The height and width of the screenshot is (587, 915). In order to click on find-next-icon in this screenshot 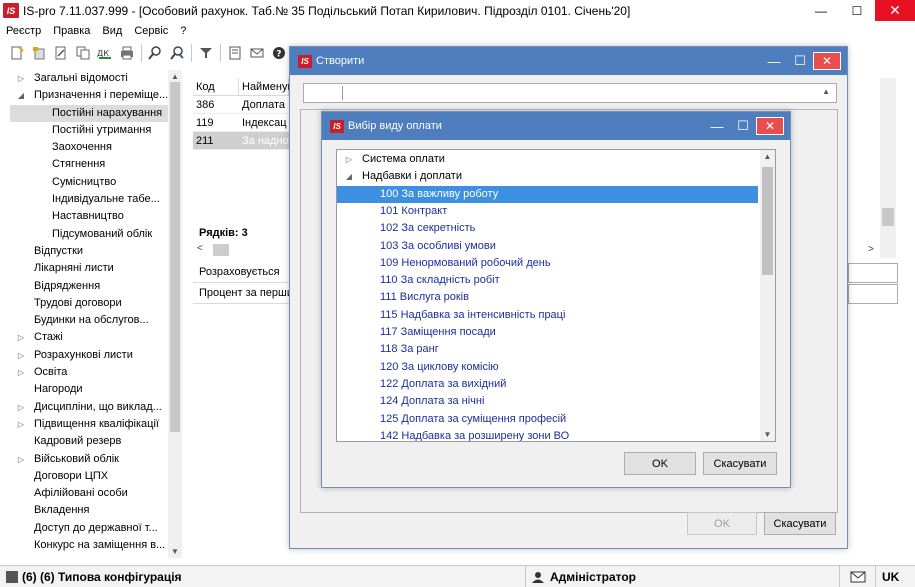, I will do `click(177, 53)`.